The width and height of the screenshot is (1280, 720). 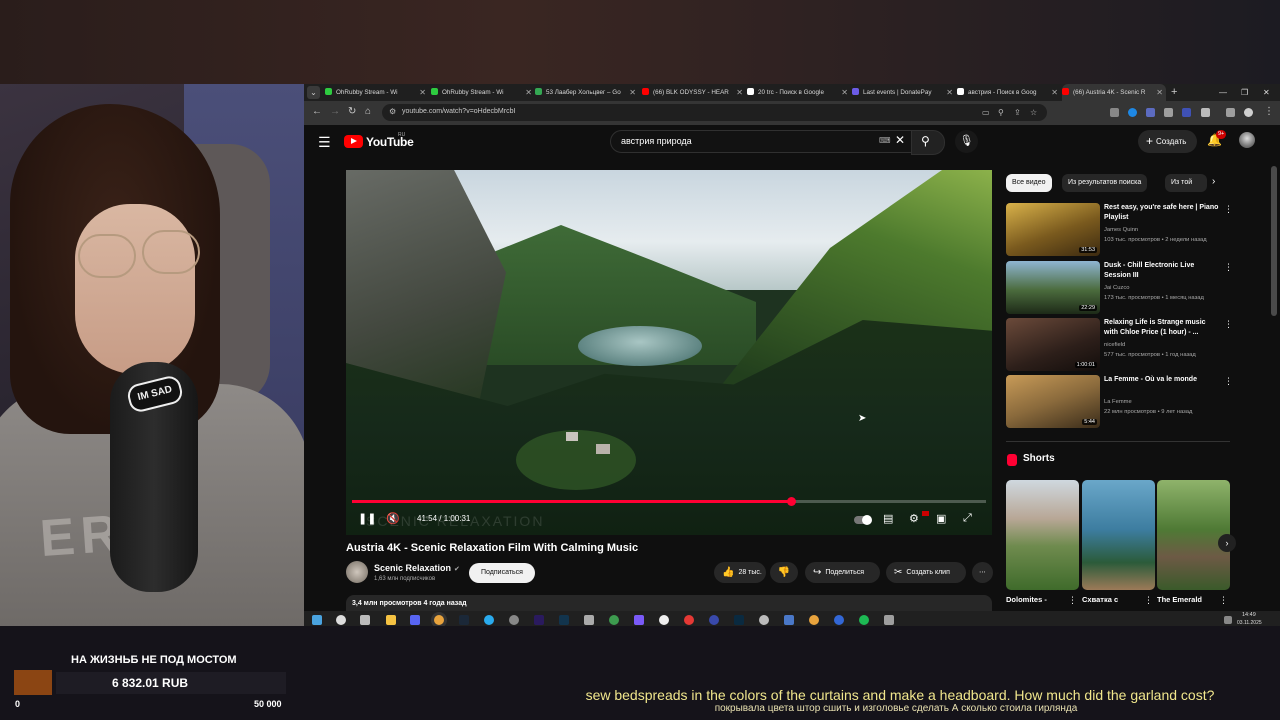 I want to click on app-arrow-icon, so click(x=839, y=620).